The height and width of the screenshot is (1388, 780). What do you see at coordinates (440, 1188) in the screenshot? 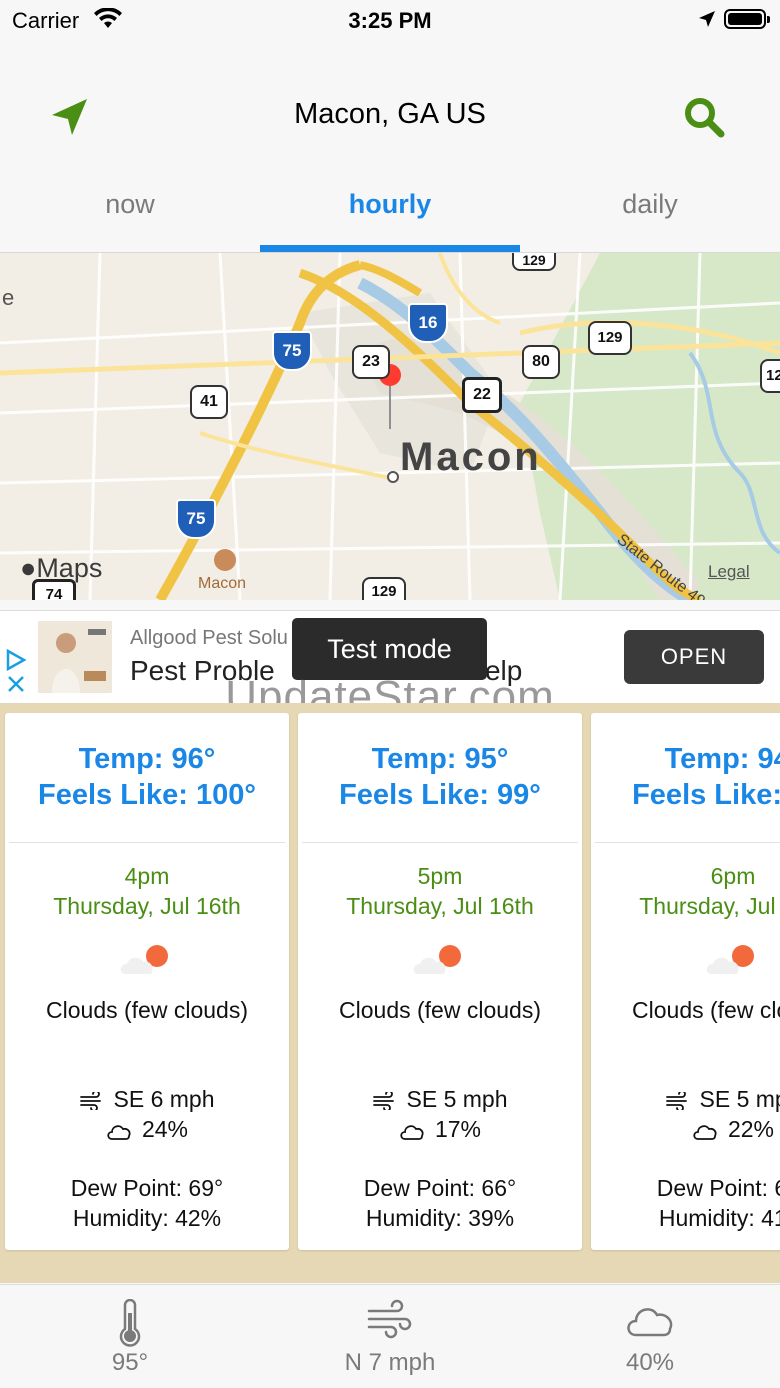
I see `card-dew-point: Dew Point: 66°` at bounding box center [440, 1188].